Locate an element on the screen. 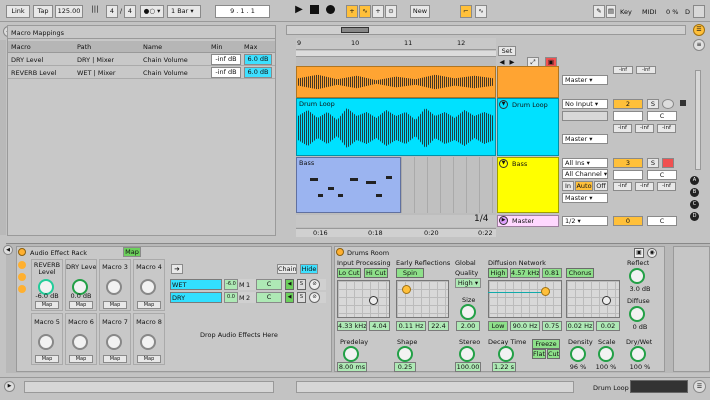  monitor-auto-button: Auto is located at coordinates (584, 186).